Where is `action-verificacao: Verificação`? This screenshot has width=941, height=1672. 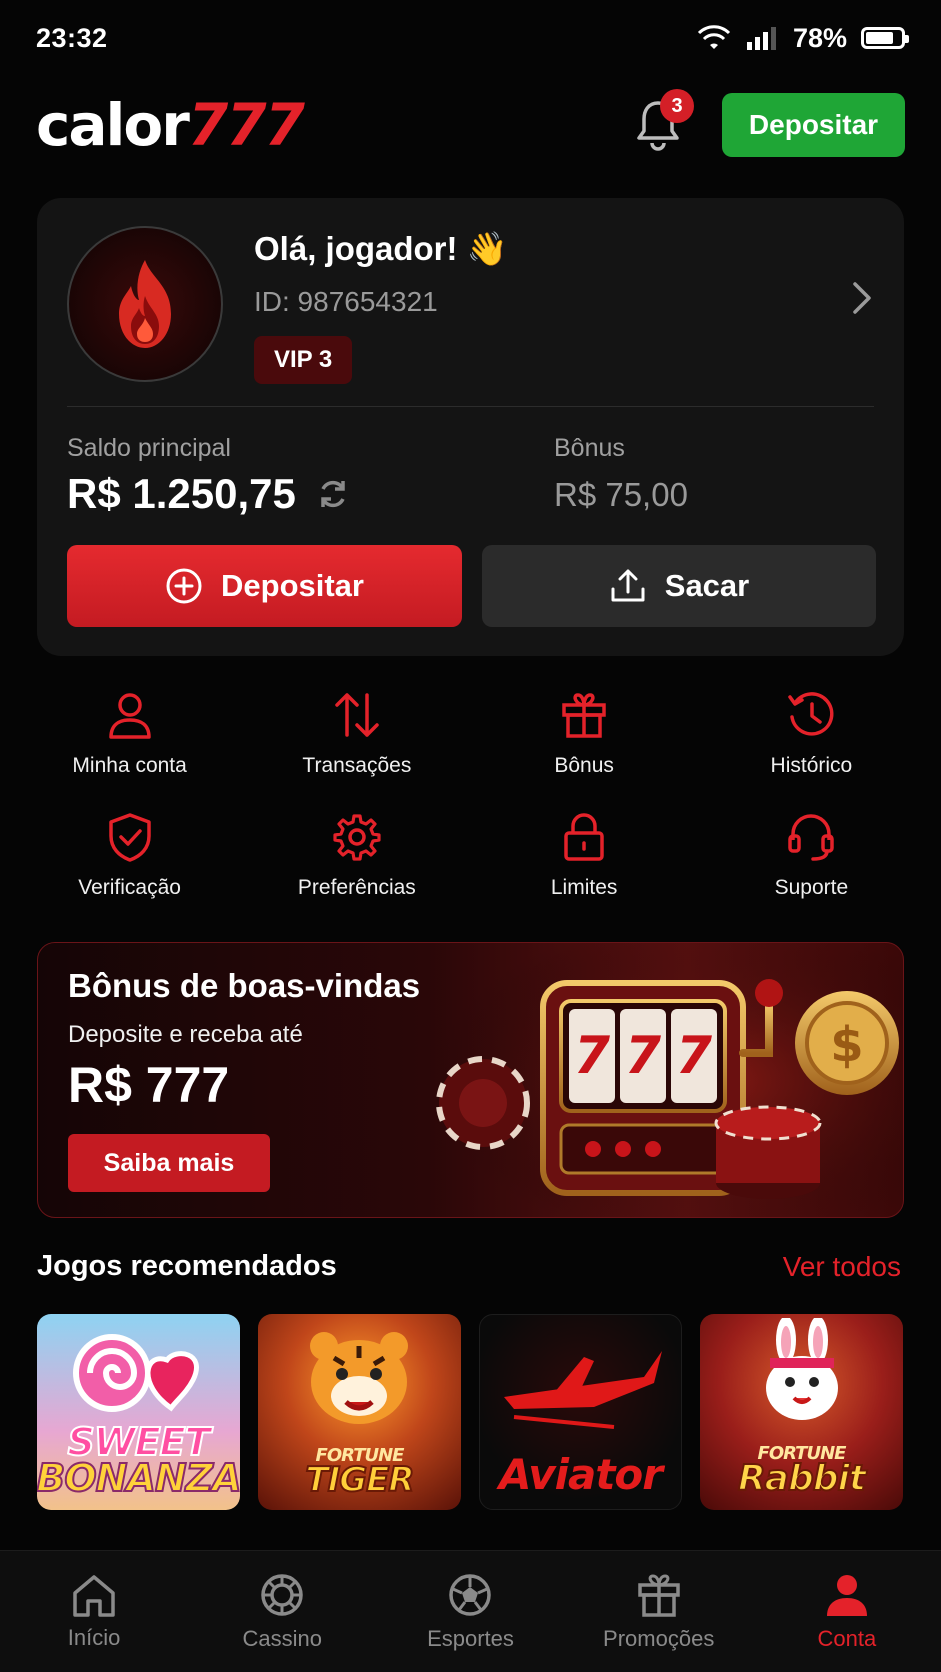
action-verificacao: Verificação is located at coordinates (129, 860).